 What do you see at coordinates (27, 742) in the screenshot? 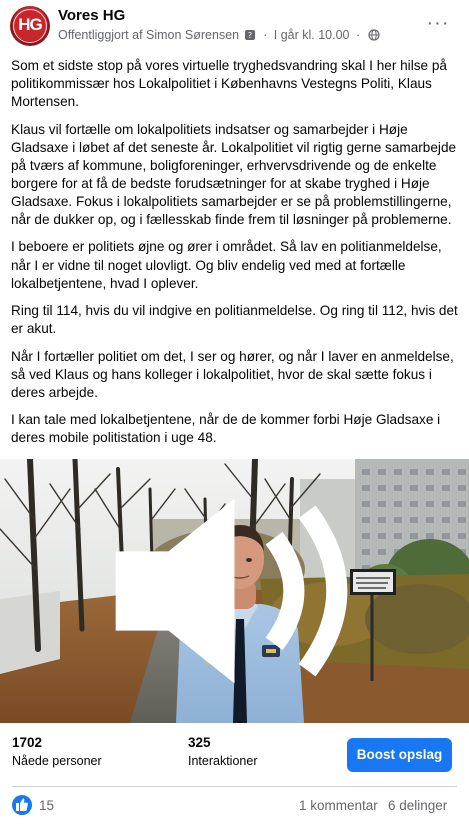
I see `reach-value: 1702` at bounding box center [27, 742].